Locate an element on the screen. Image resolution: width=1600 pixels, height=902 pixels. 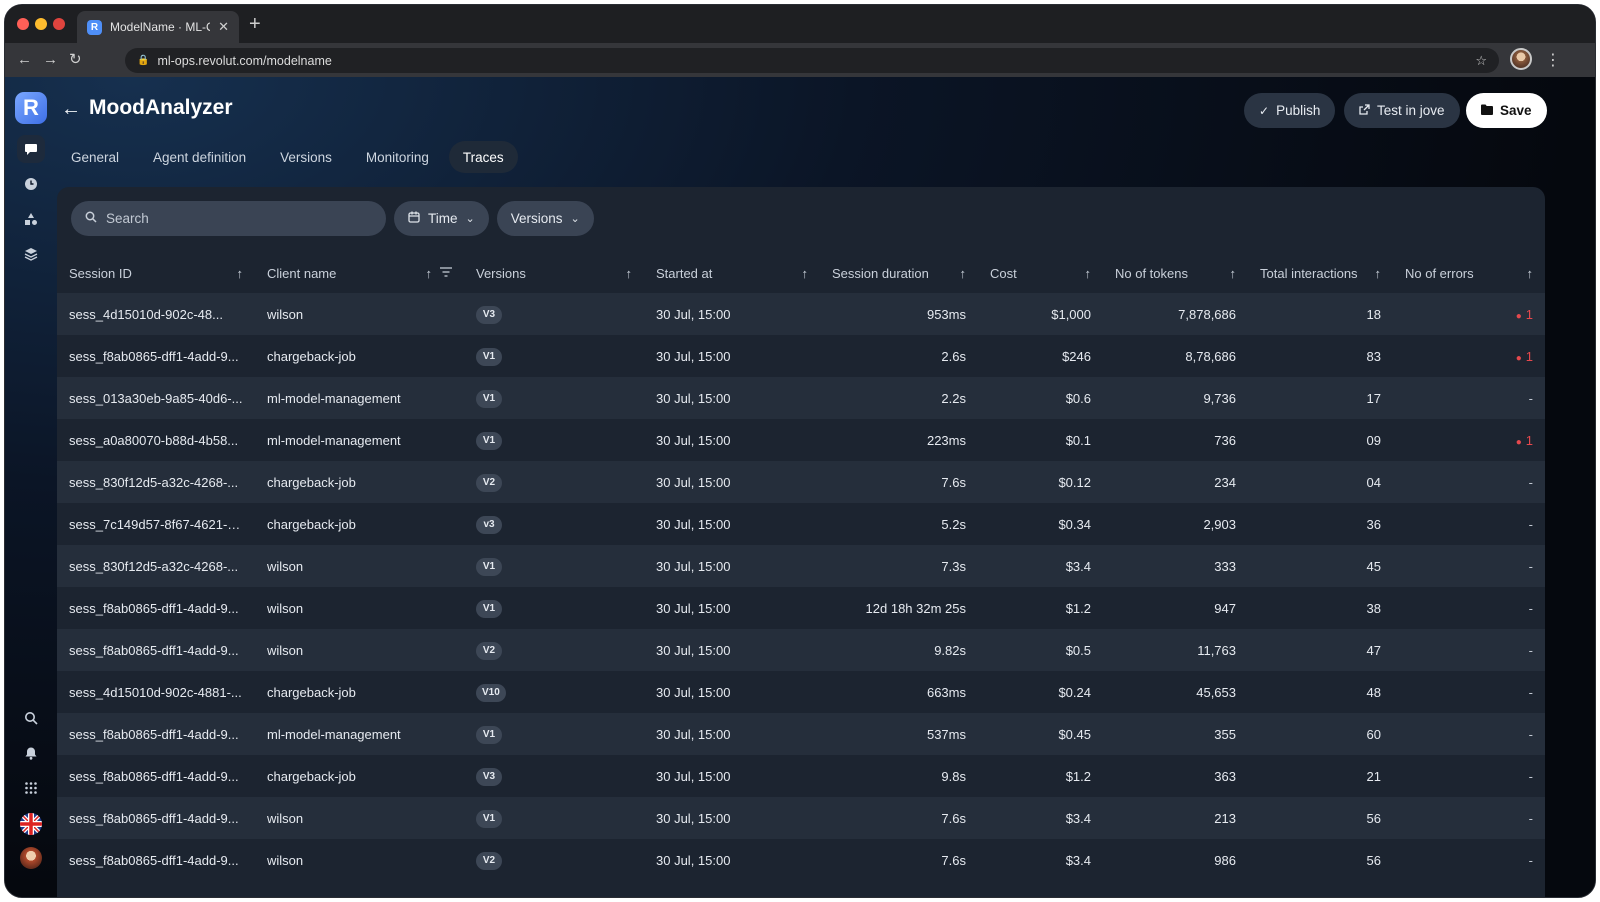
uk-flag-icon is located at coordinates (31, 824).